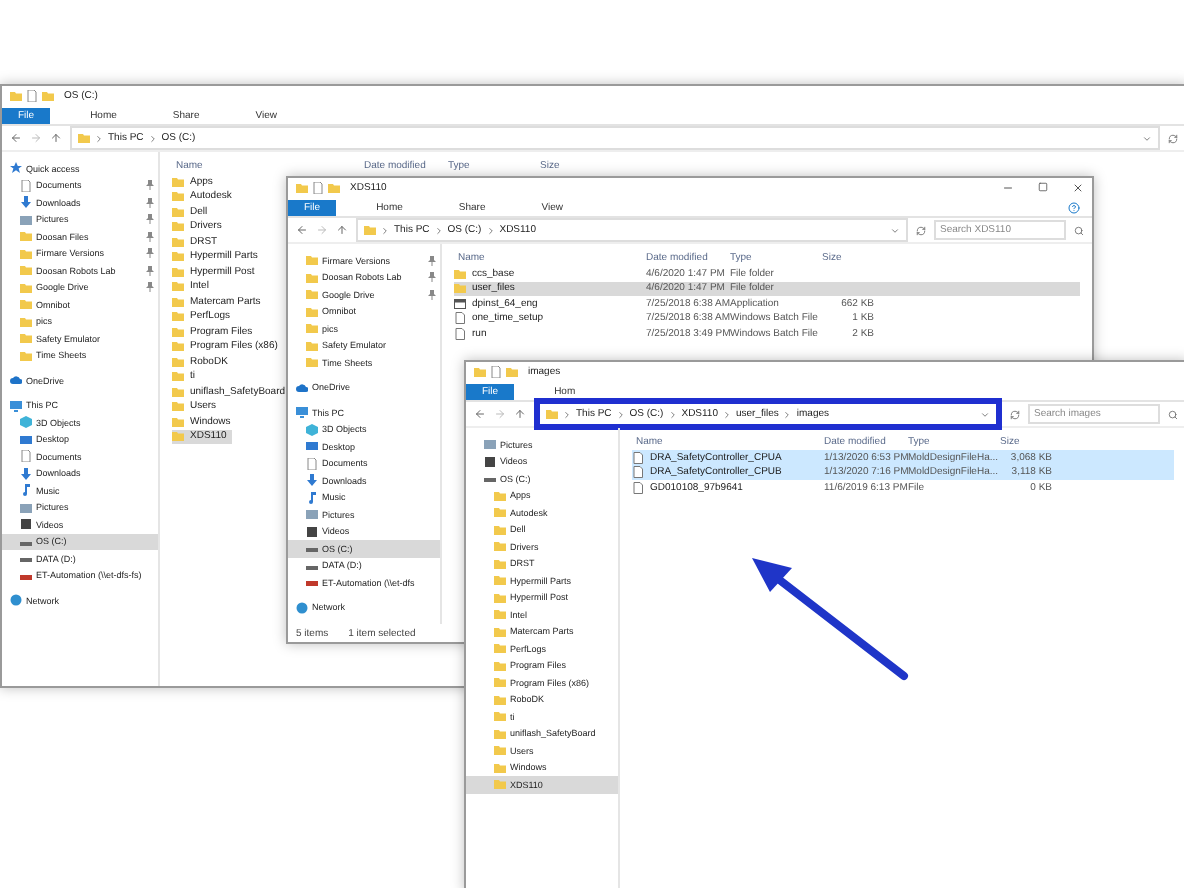  Describe the element at coordinates (1078, 188) in the screenshot. I see `close-icon` at that location.